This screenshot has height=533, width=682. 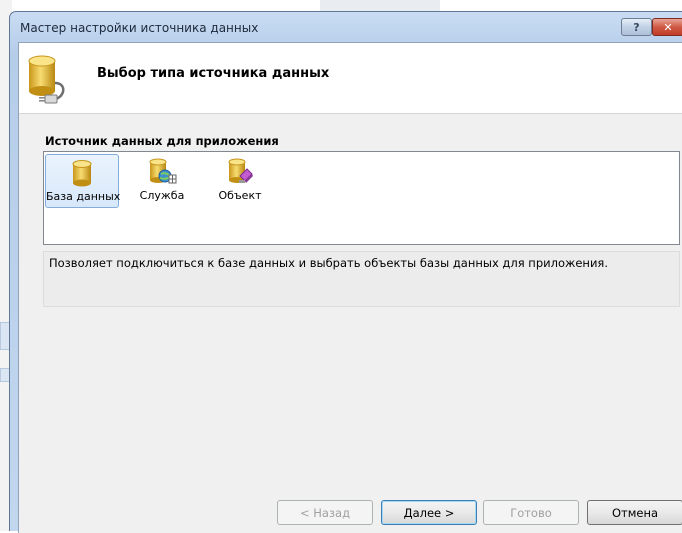 What do you see at coordinates (163, 171) in the screenshot?
I see `service-icon` at bounding box center [163, 171].